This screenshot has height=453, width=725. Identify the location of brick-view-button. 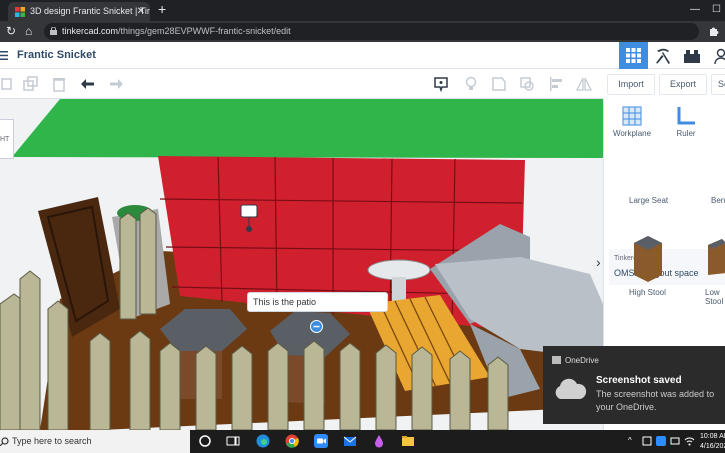
(691, 55).